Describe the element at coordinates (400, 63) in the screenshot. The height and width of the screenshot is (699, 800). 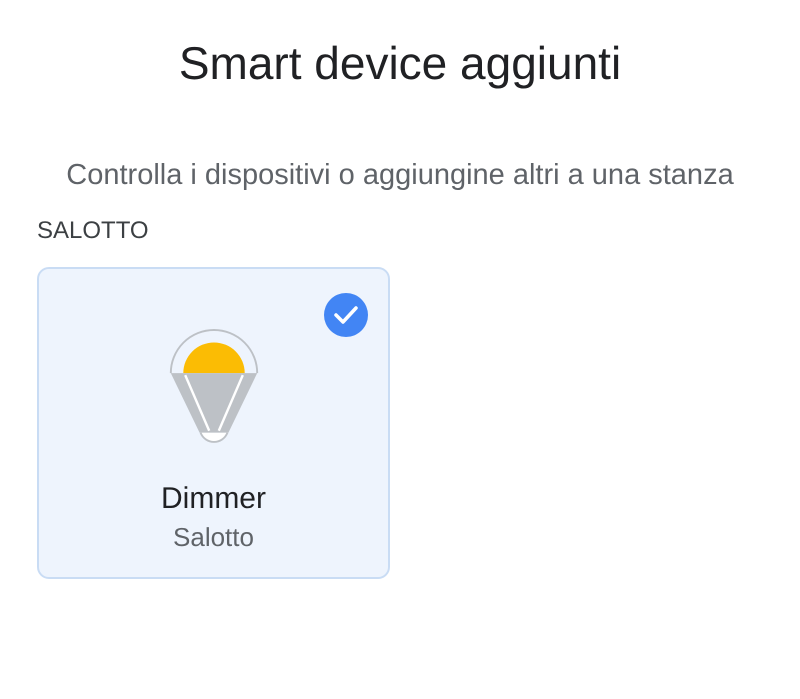
I see `page-title: Smart device aggiunti` at that location.